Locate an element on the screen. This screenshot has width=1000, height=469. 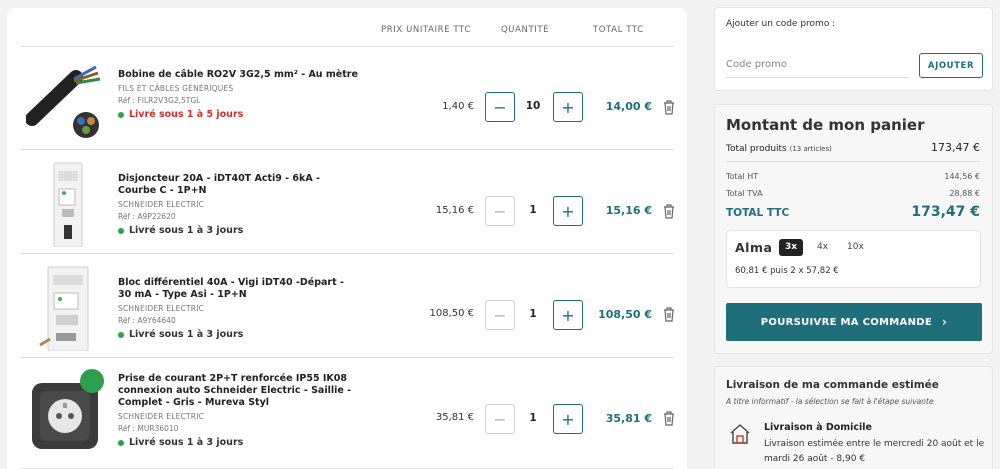
delivery-status: Livré sous 1 à 5 jours is located at coordinates (238, 114).